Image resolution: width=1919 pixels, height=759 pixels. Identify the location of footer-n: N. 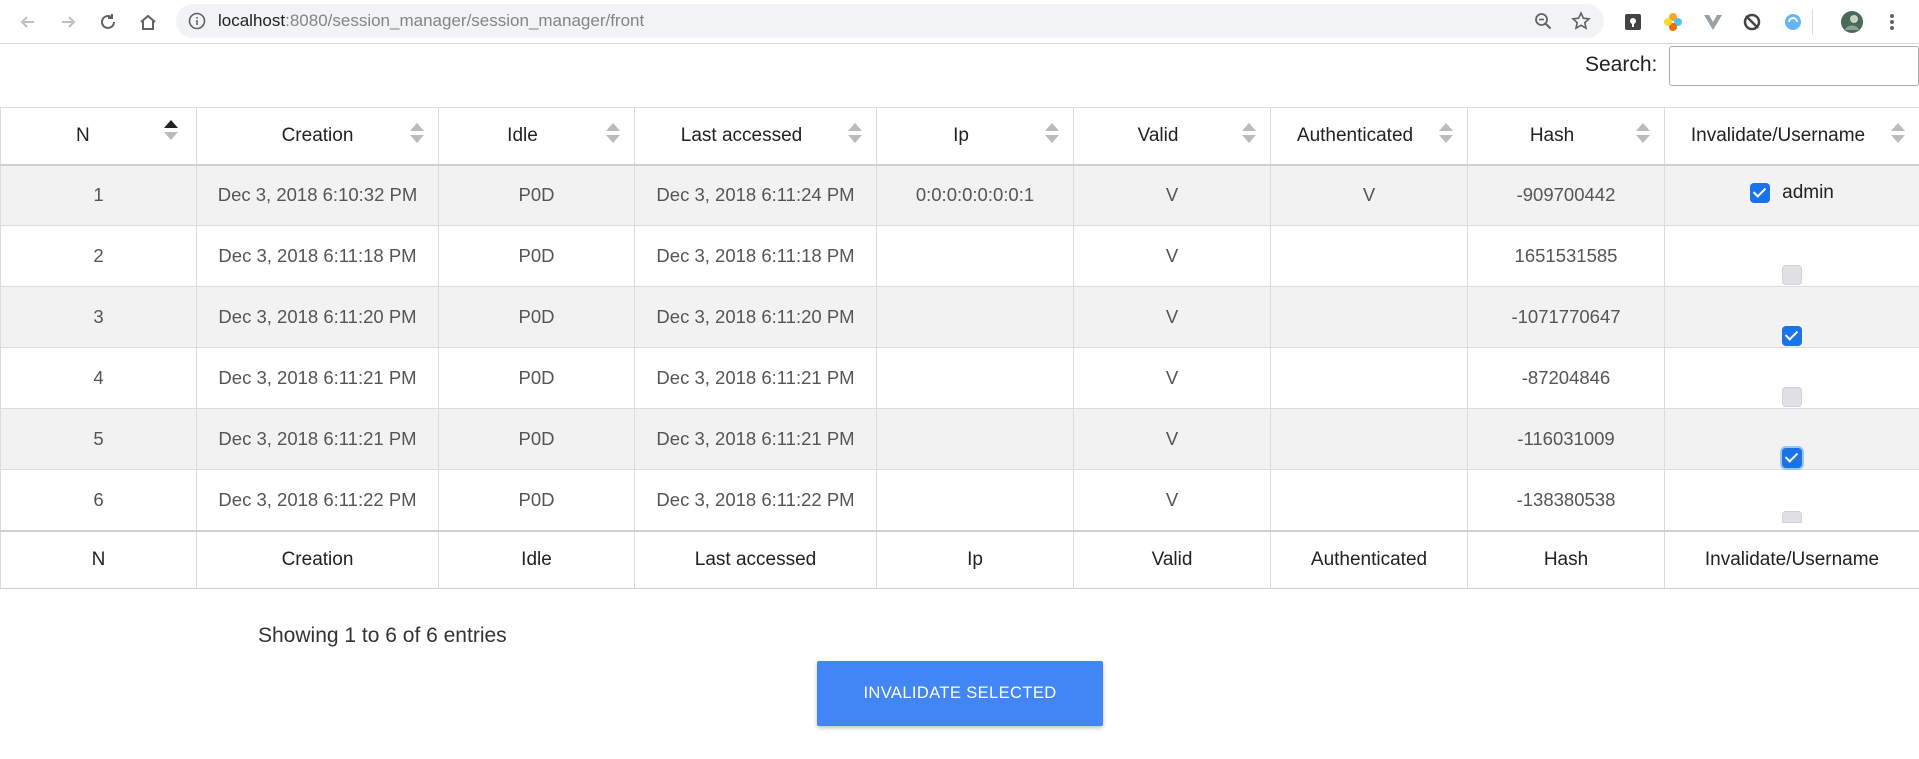
(98, 559).